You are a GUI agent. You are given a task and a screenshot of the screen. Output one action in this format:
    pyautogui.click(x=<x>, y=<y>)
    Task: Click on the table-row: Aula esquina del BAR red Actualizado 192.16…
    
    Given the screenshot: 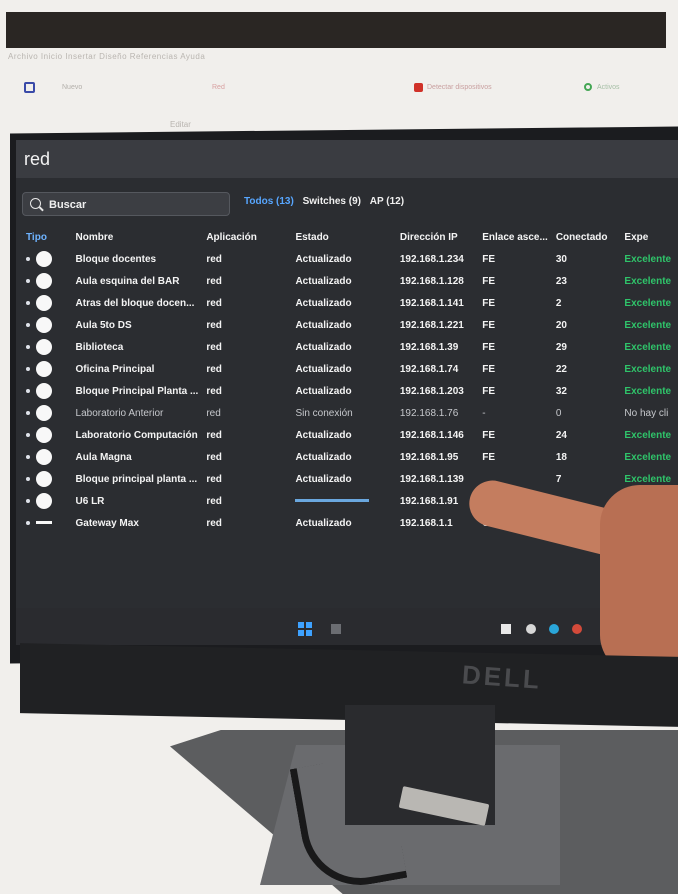 What is the action you would take?
    pyautogui.click(x=350, y=281)
    